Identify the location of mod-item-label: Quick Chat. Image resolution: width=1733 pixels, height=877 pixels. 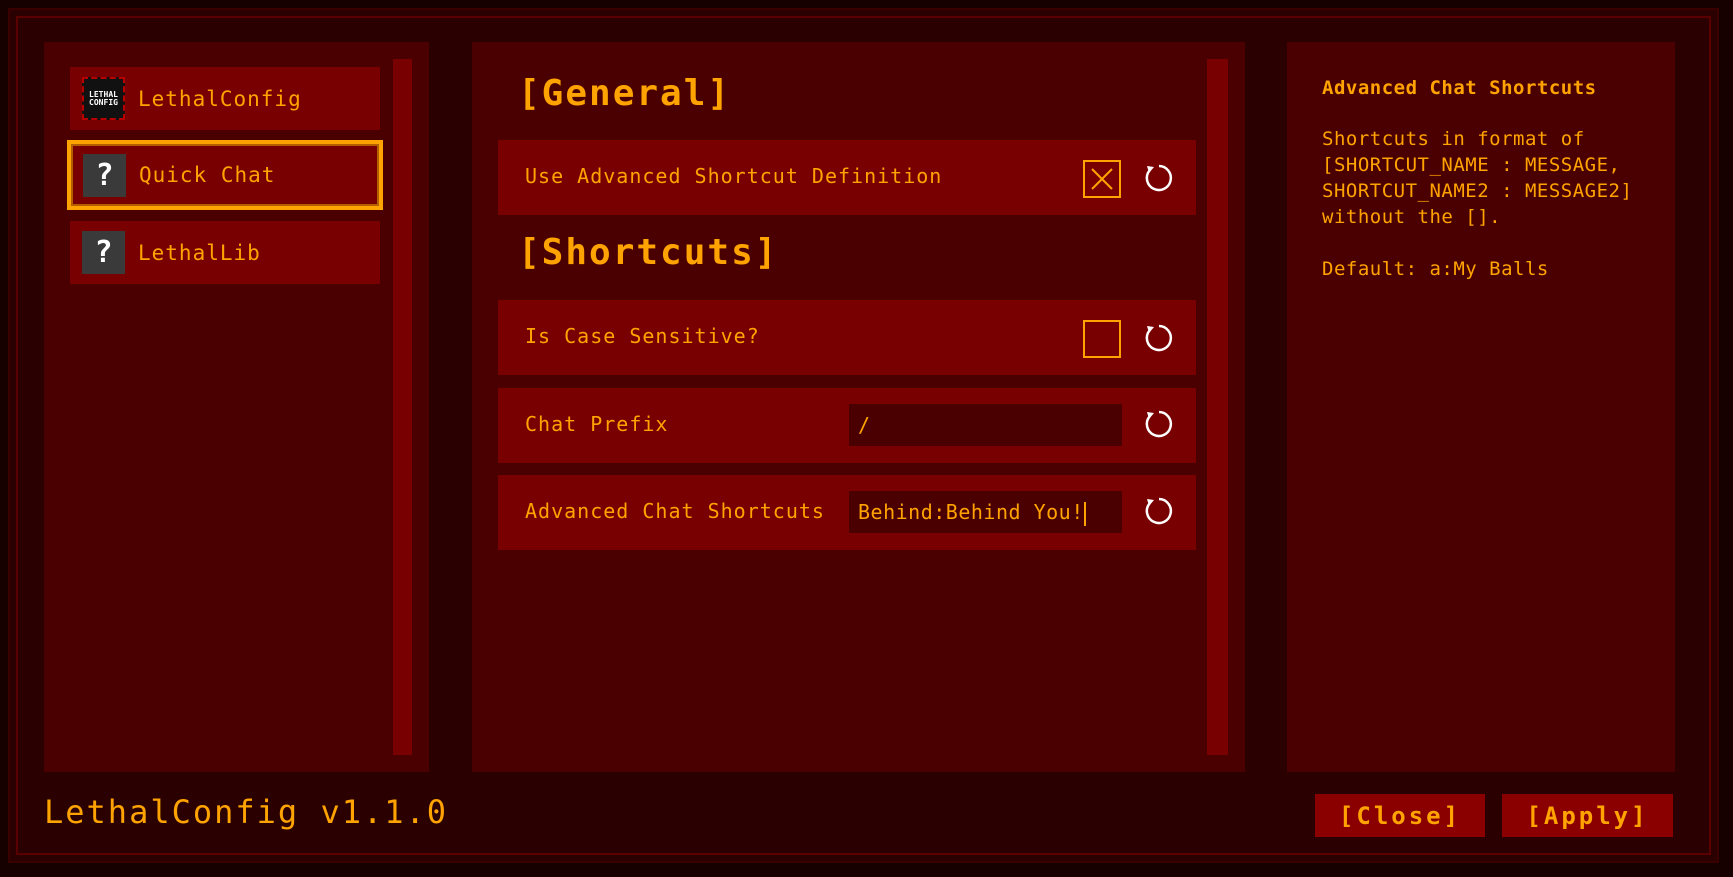
(207, 175).